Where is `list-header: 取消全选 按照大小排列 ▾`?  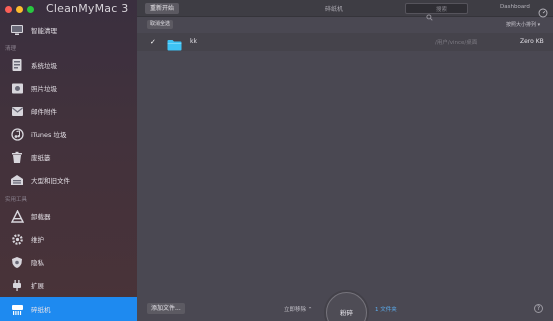
list-header: 取消全选 按照大小排列 ▾ is located at coordinates (345, 24).